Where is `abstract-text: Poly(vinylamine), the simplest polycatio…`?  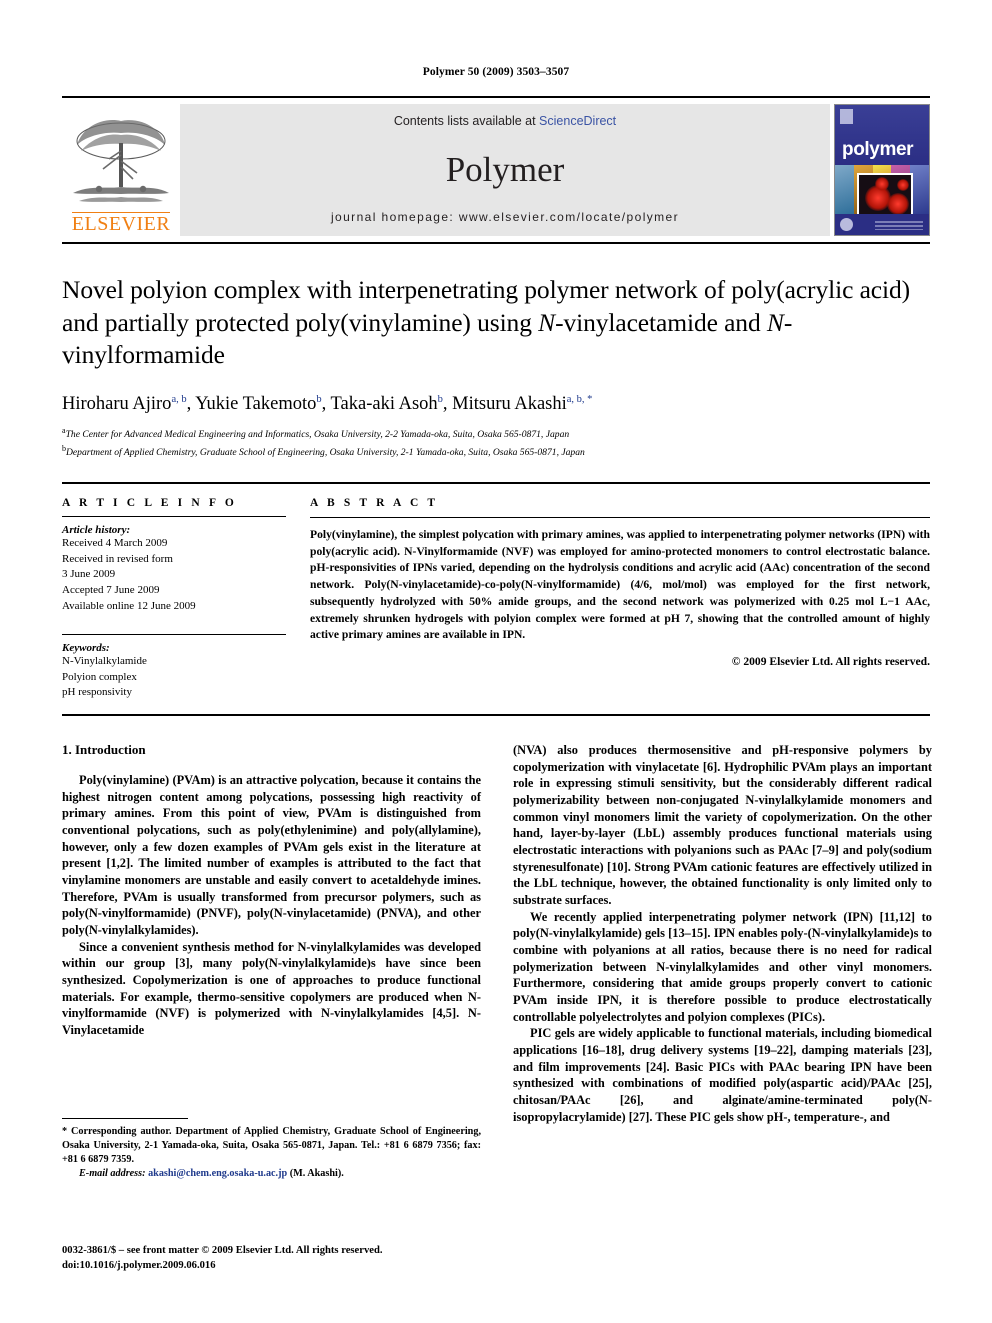 abstract-text: Poly(vinylamine), the simplest polycatio… is located at coordinates (620, 585).